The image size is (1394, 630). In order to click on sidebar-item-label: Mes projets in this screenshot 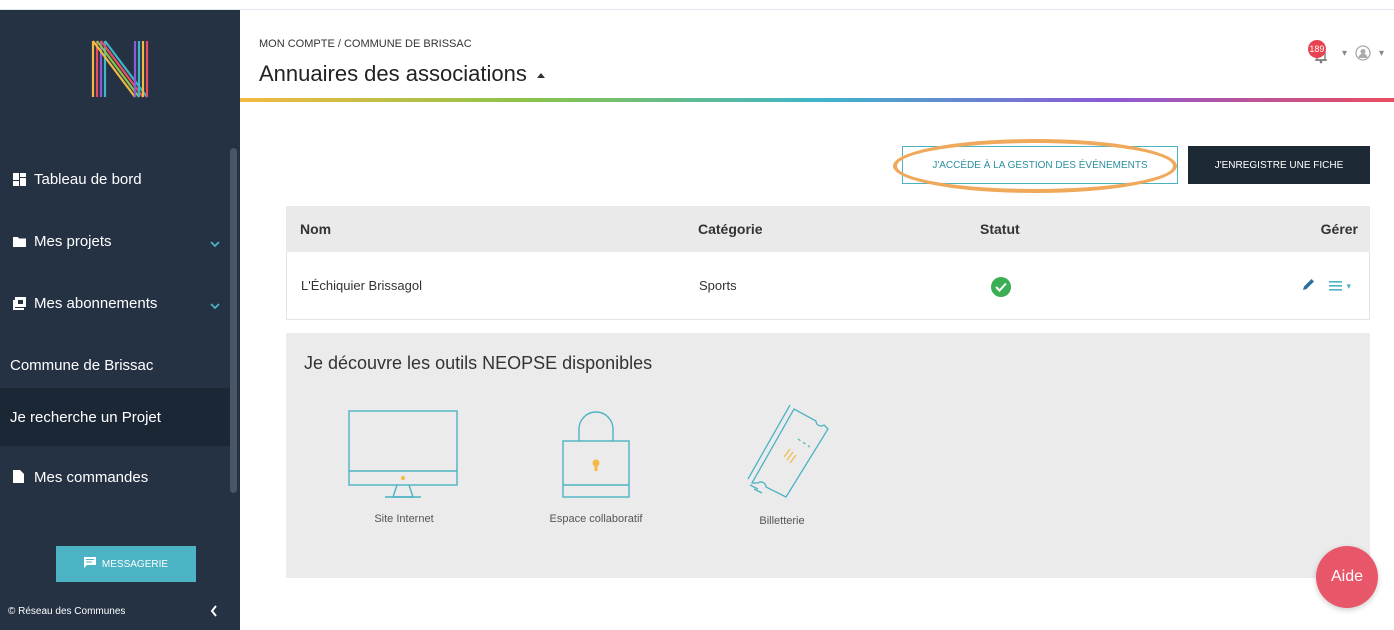, I will do `click(73, 241)`.